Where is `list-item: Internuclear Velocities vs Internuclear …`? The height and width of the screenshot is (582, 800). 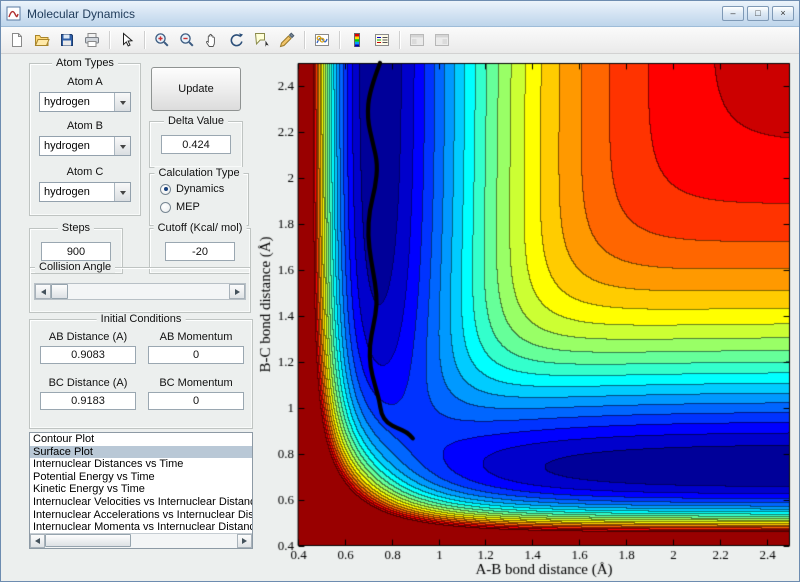 list-item: Internuclear Velocities vs Internuclear … is located at coordinates (141, 502).